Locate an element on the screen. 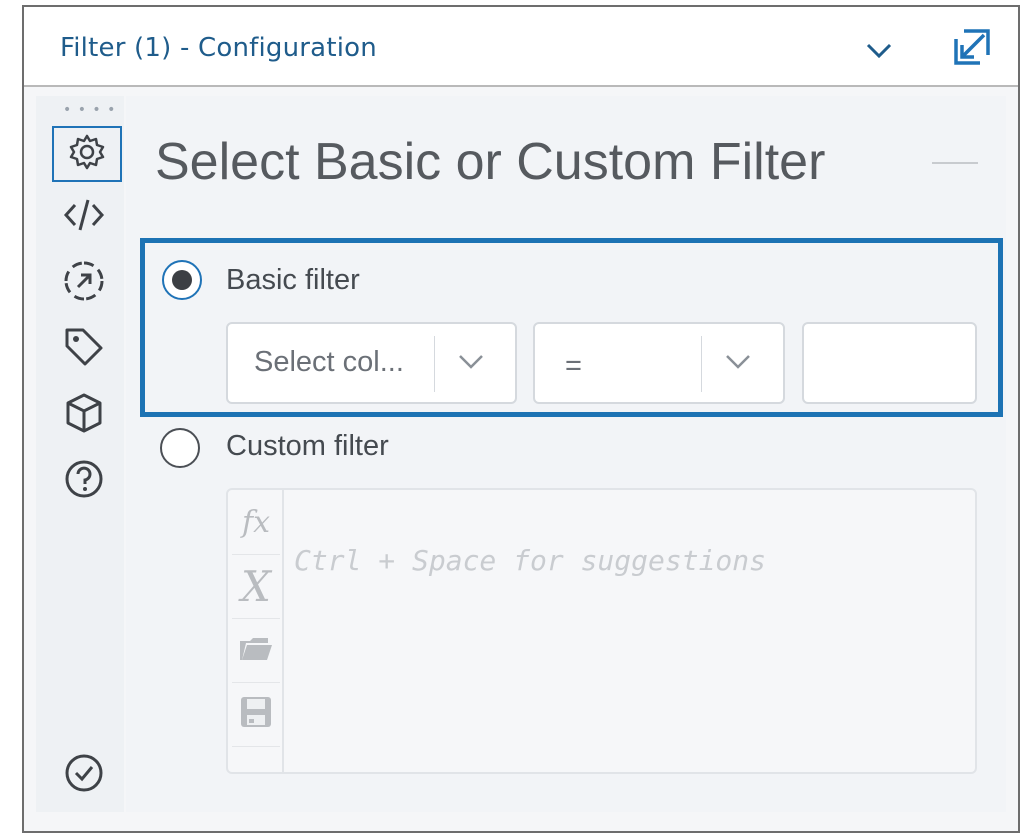  basic-filter-label: Basic filter is located at coordinates (293, 280).